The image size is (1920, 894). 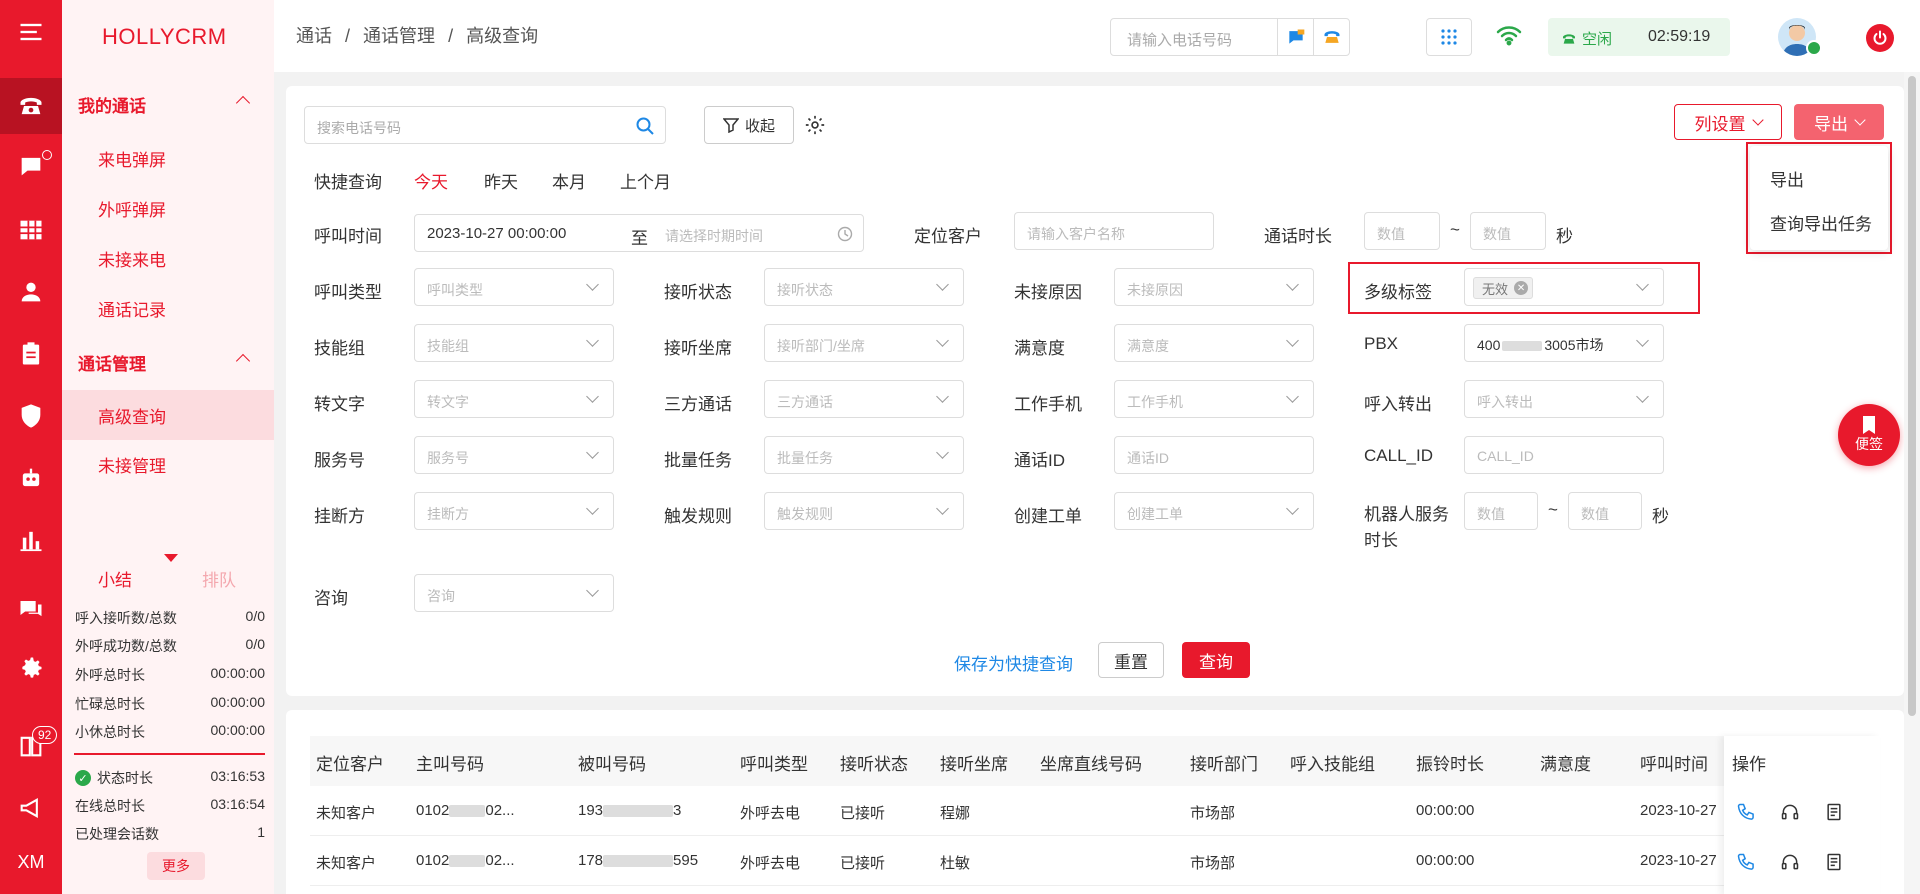 I want to click on collapse-button: 收起, so click(x=749, y=125).